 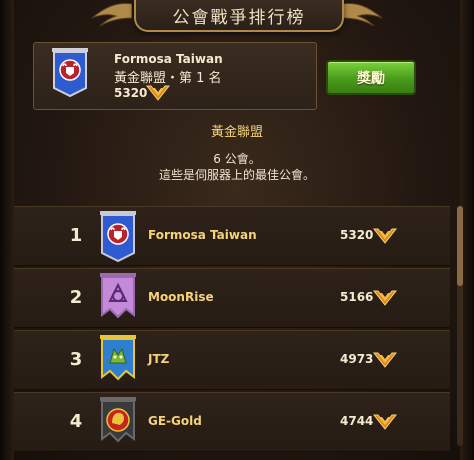 I want to click on page-title: 公會戰爭排行榜, so click(x=239, y=16).